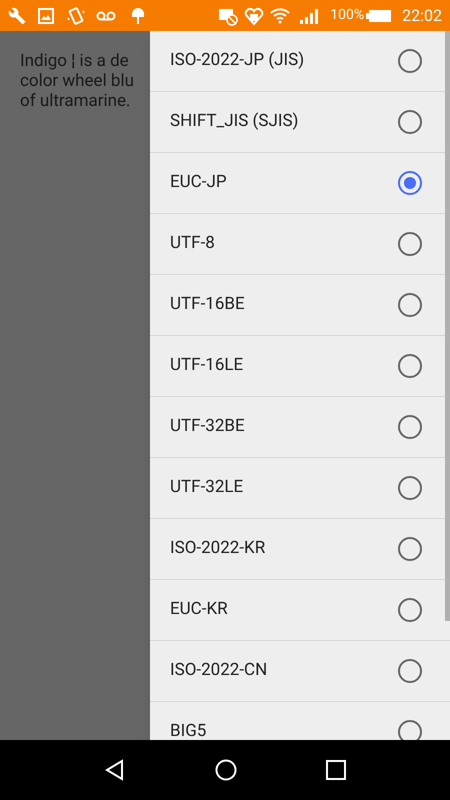 This screenshot has width=450, height=800. What do you see at coordinates (207, 488) in the screenshot?
I see `option-label: UTF-32LE` at bounding box center [207, 488].